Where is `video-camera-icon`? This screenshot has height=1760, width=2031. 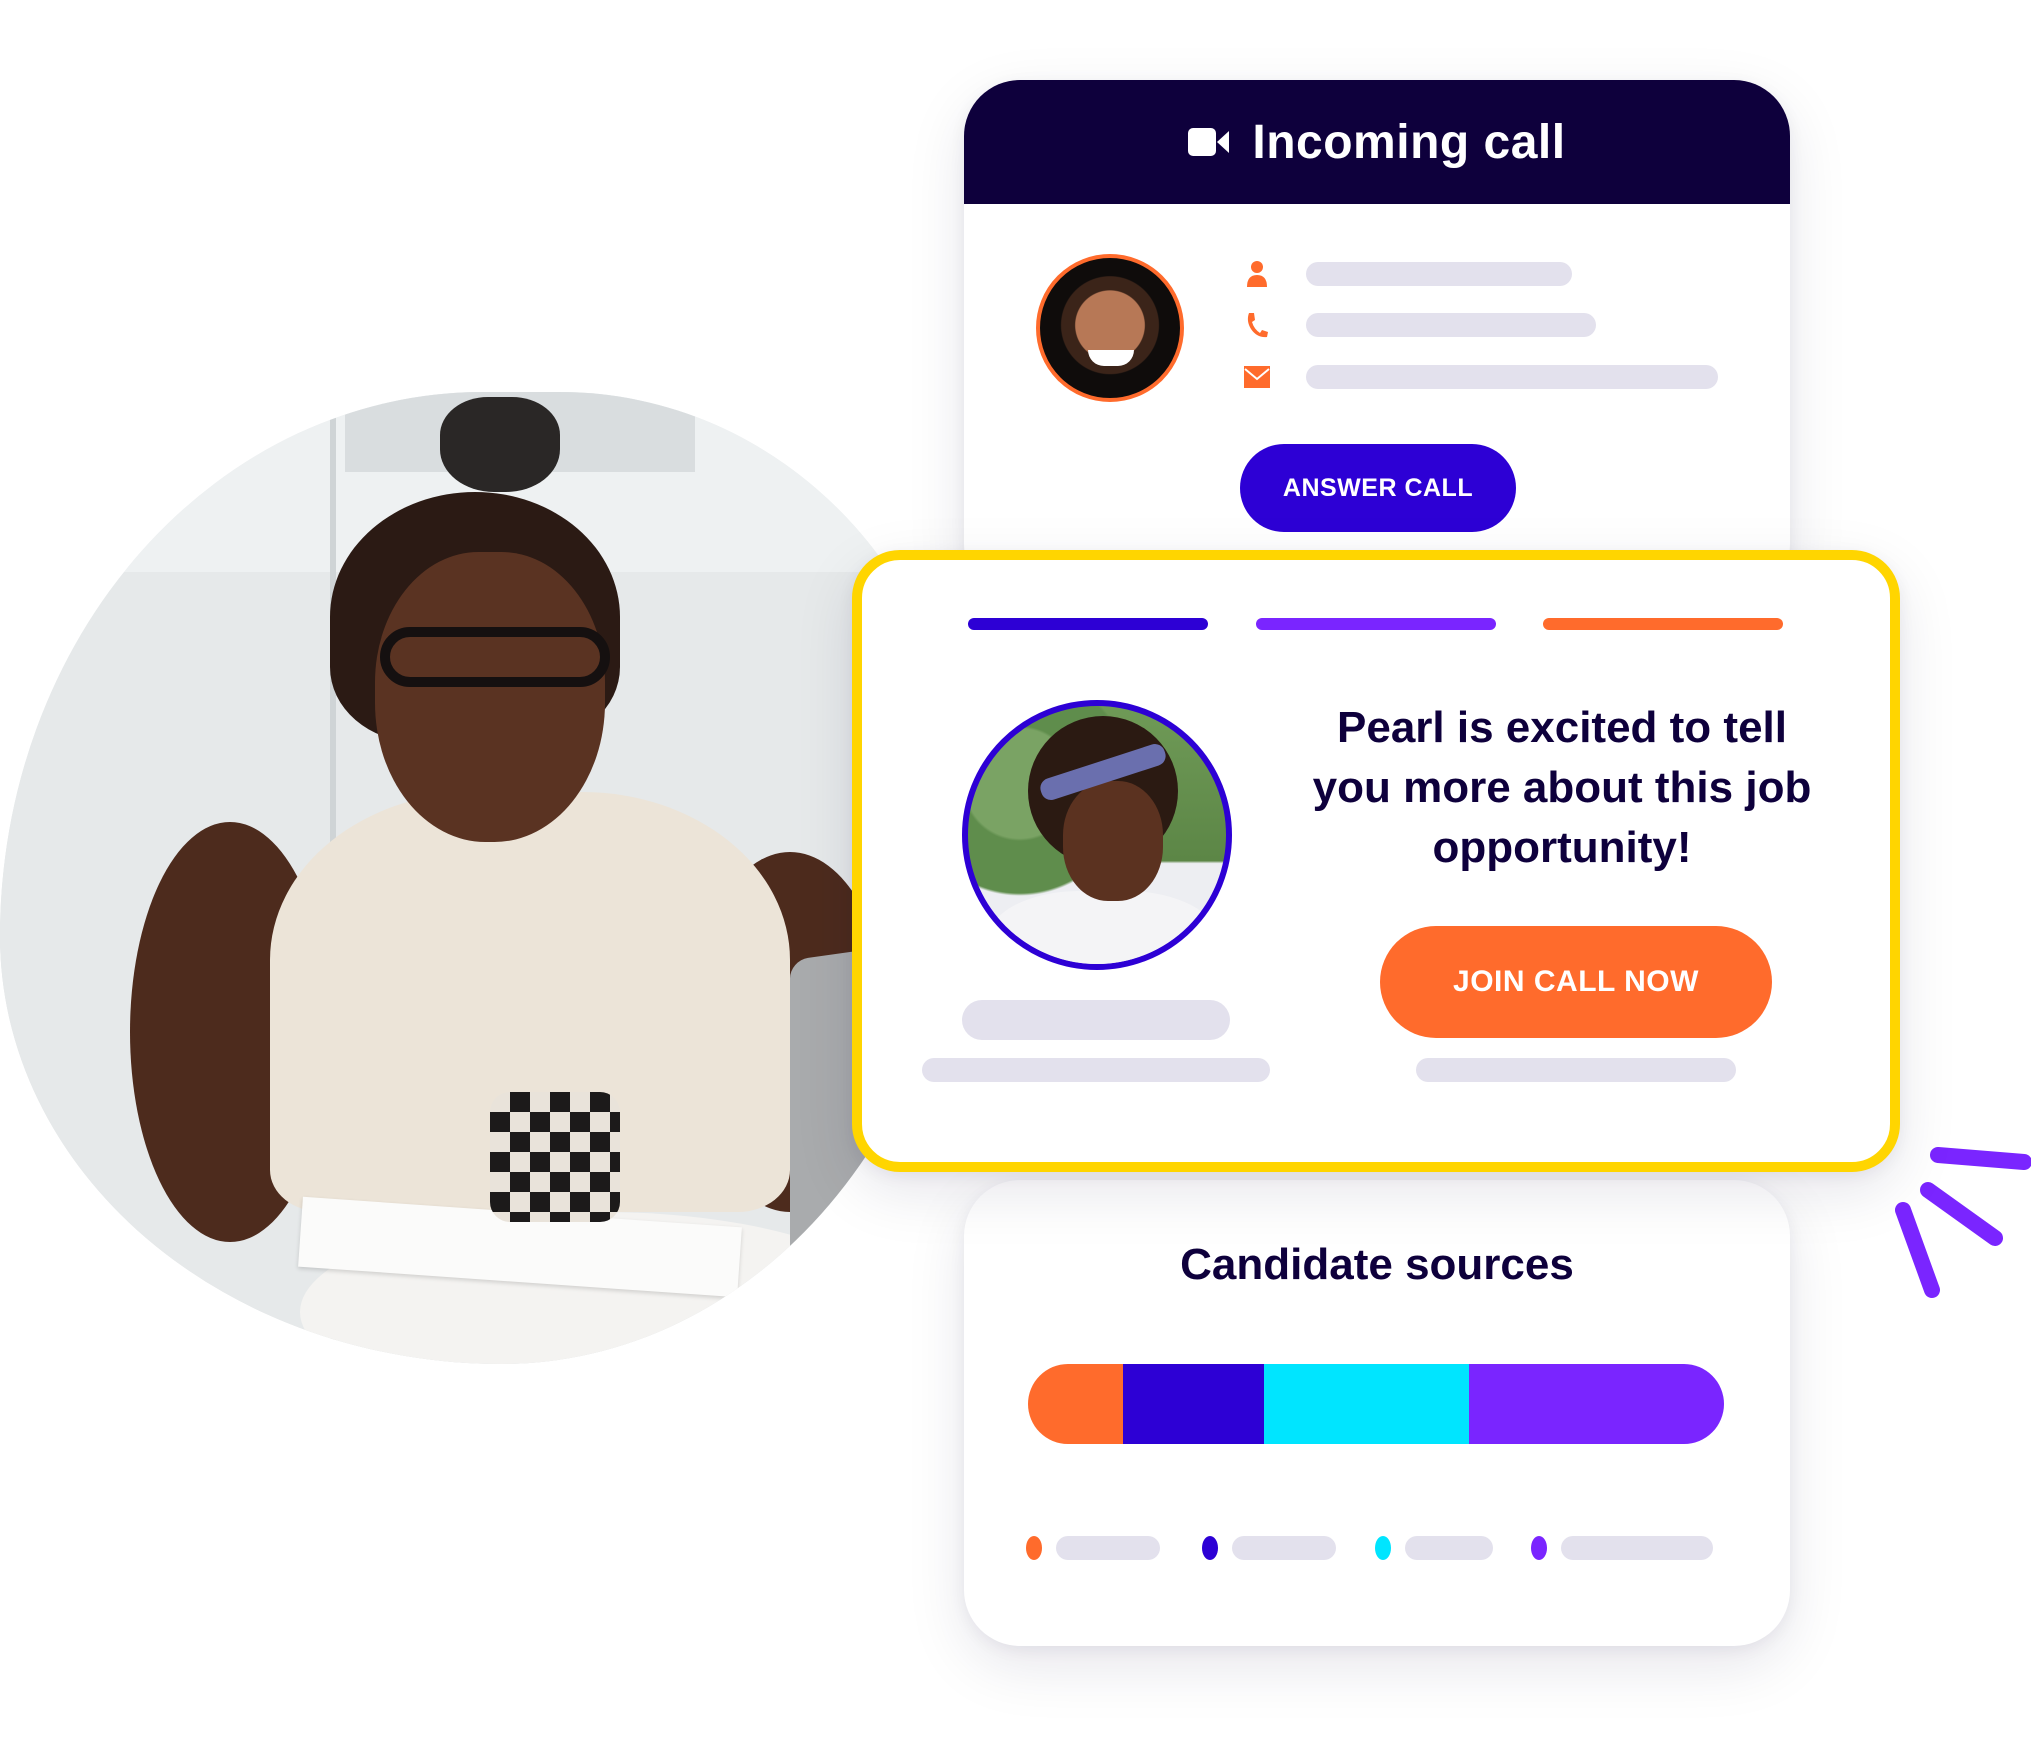 video-camera-icon is located at coordinates (1209, 142).